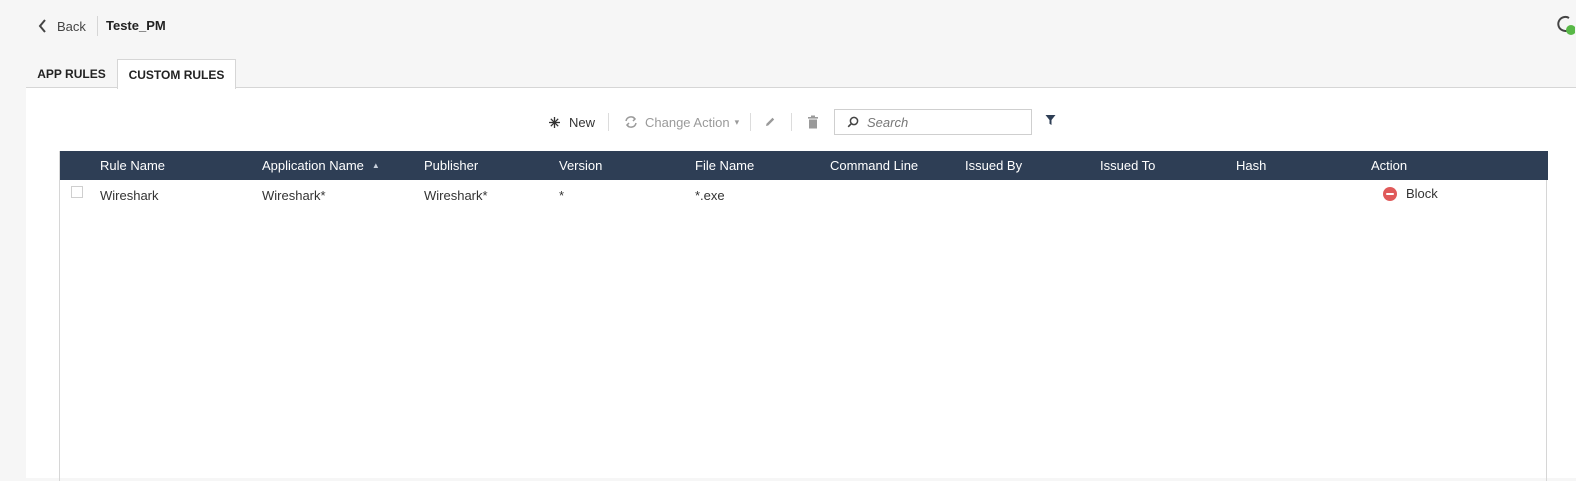 This screenshot has height=481, width=1576. What do you see at coordinates (71, 73) in the screenshot?
I see `tab-app-rules: APP RULES` at bounding box center [71, 73].